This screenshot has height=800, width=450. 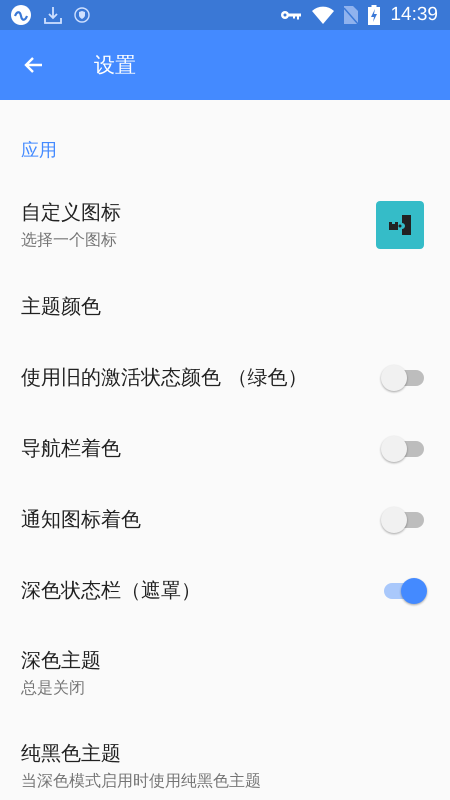 I want to click on setting-title: 深色状态栏（遮罩）, so click(x=111, y=590).